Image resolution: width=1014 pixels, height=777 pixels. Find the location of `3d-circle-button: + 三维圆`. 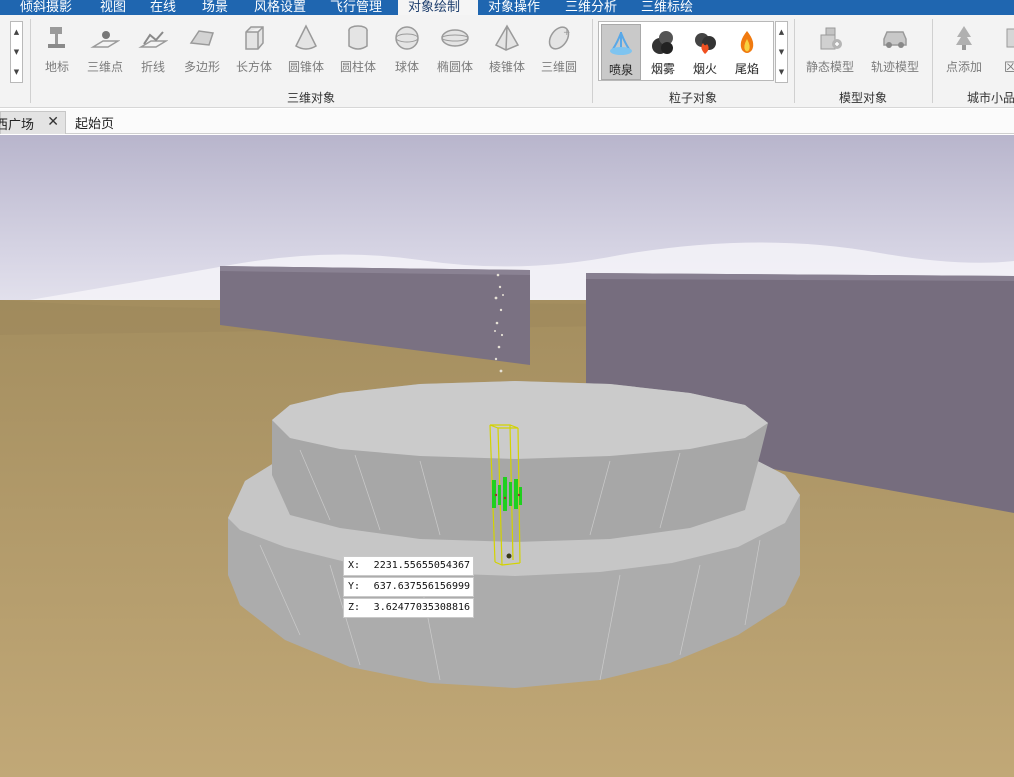

3d-circle-button: + 三维圆 is located at coordinates (559, 51).